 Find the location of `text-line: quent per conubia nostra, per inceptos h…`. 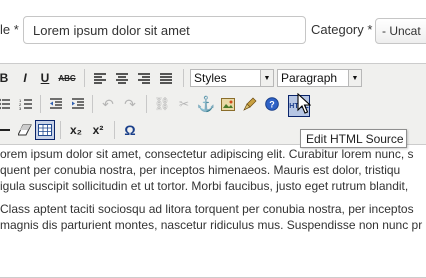

text-line: quent per conubia nostra, per inceptos h… is located at coordinates (200, 170).